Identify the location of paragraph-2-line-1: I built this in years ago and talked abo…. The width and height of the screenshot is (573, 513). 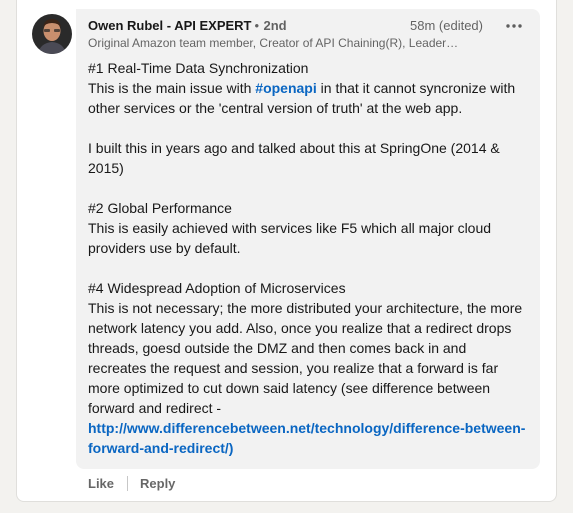
(294, 158).